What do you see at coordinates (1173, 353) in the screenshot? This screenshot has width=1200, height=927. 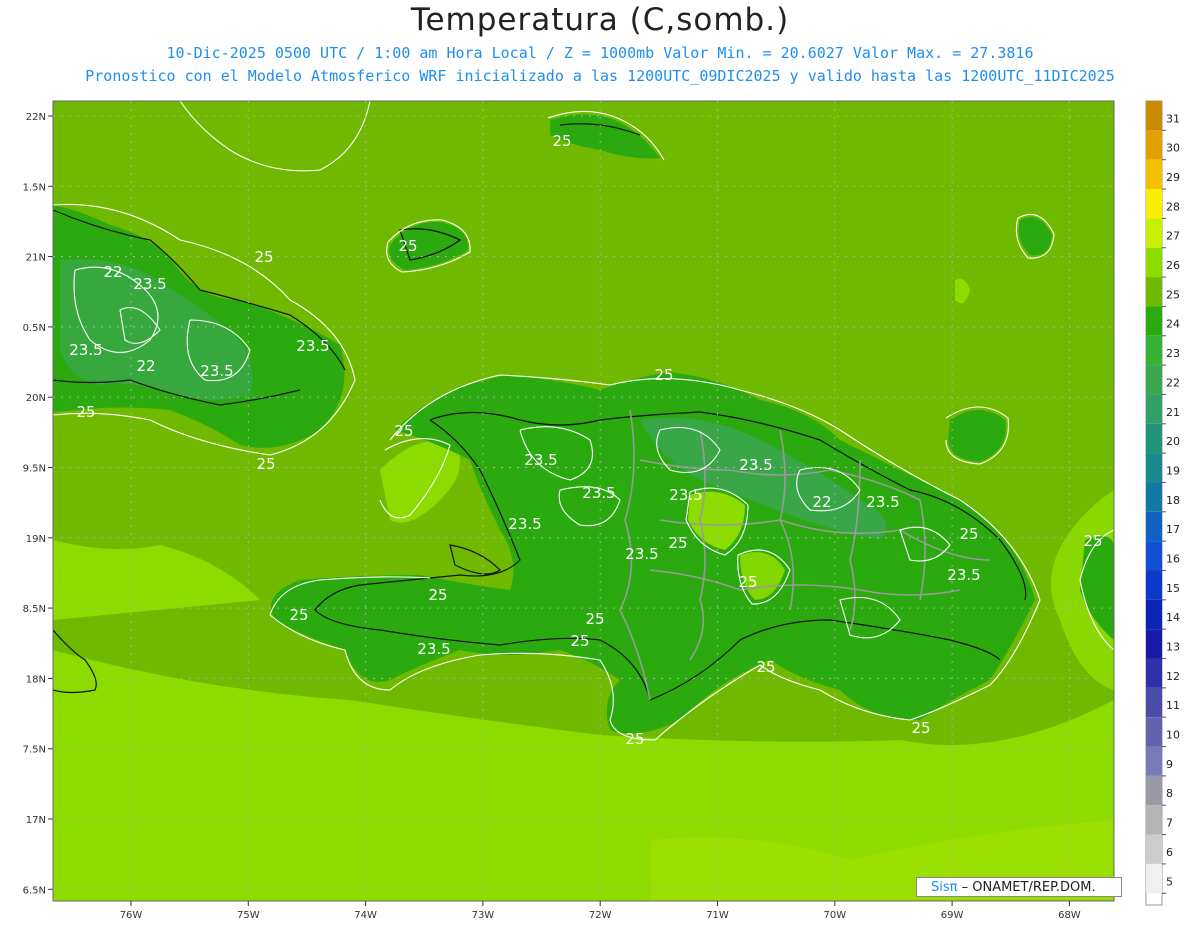 I see `colorbar-label: 23` at bounding box center [1173, 353].